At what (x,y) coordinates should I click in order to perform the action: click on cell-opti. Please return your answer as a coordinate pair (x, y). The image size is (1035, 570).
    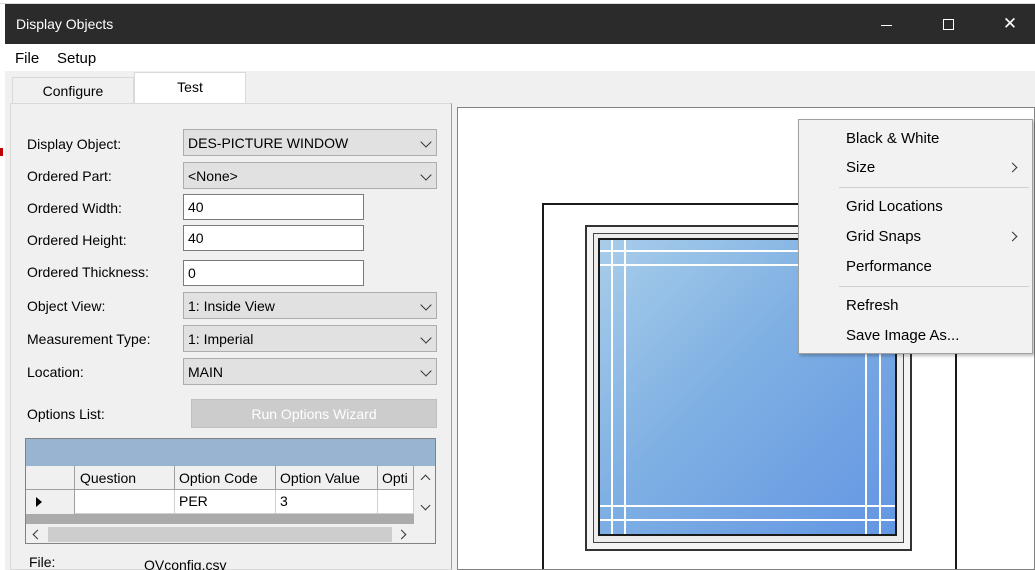
    Looking at the image, I should click on (396, 502).